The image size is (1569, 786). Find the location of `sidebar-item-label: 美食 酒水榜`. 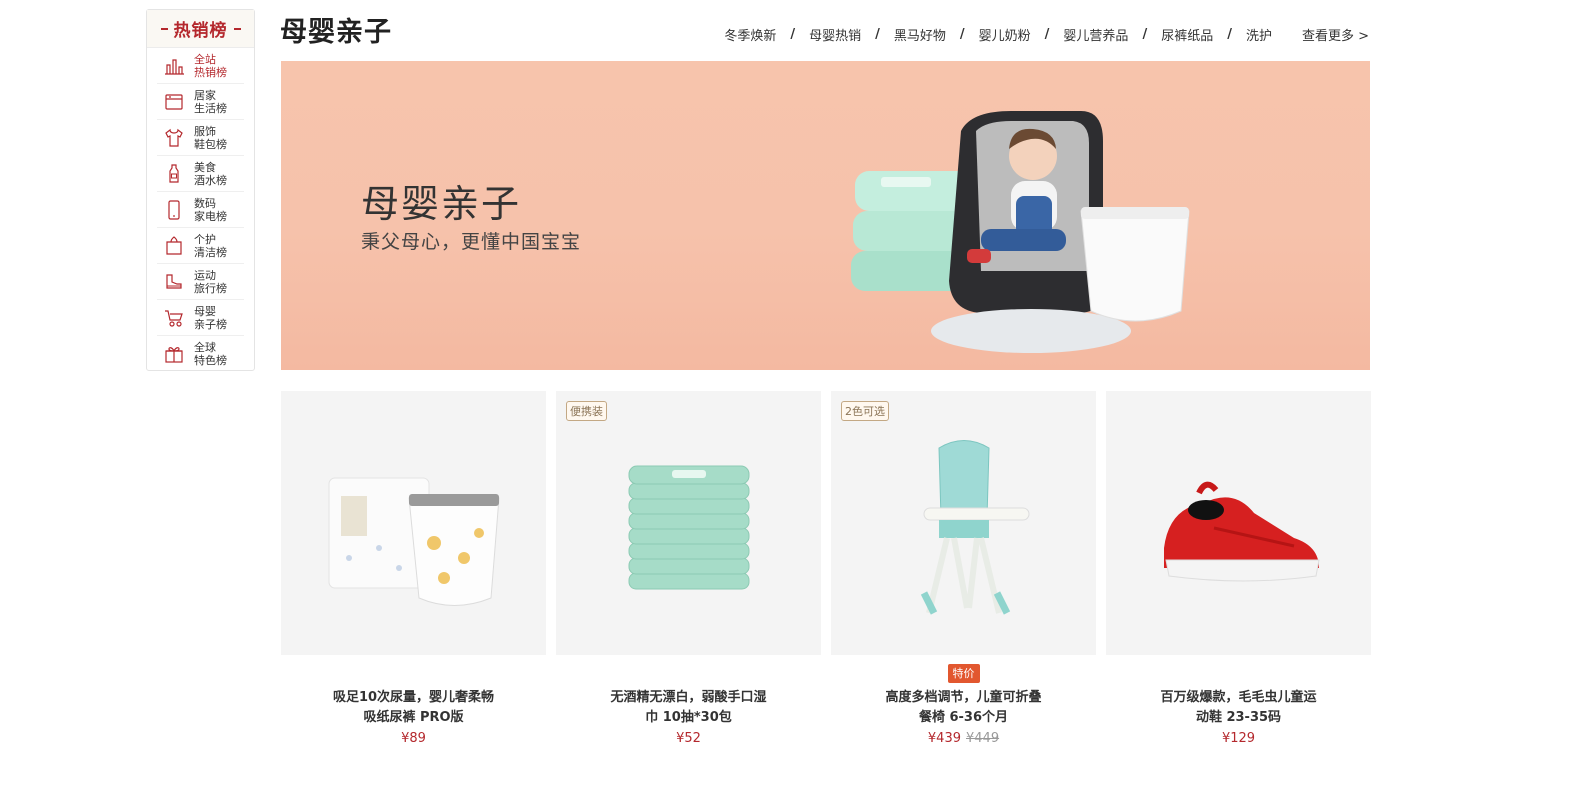

sidebar-item-label: 美食 酒水榜 is located at coordinates (210, 174).